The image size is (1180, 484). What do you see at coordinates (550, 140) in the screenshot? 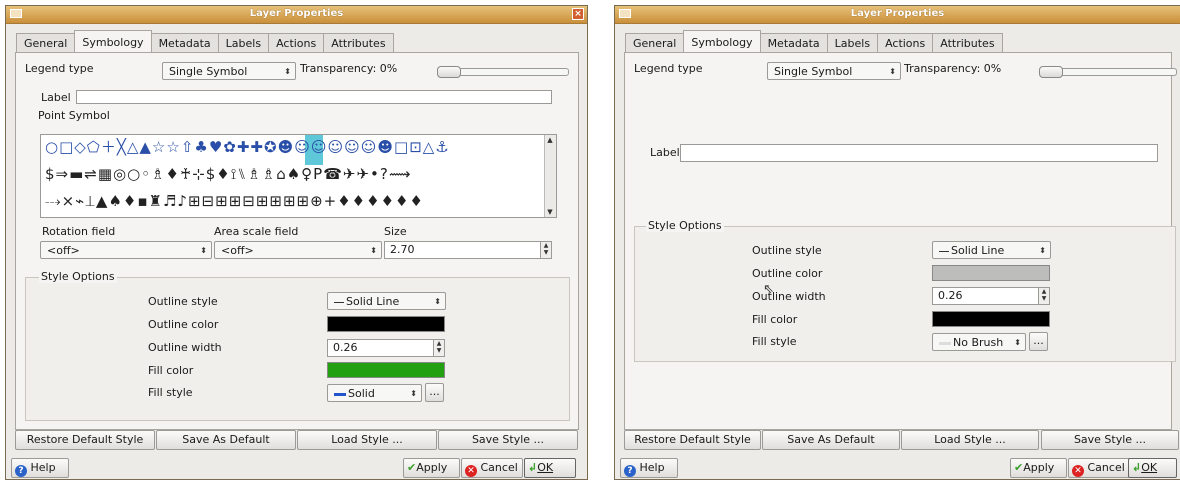
I see `scroll-up-icon: ▲` at bounding box center [550, 140].